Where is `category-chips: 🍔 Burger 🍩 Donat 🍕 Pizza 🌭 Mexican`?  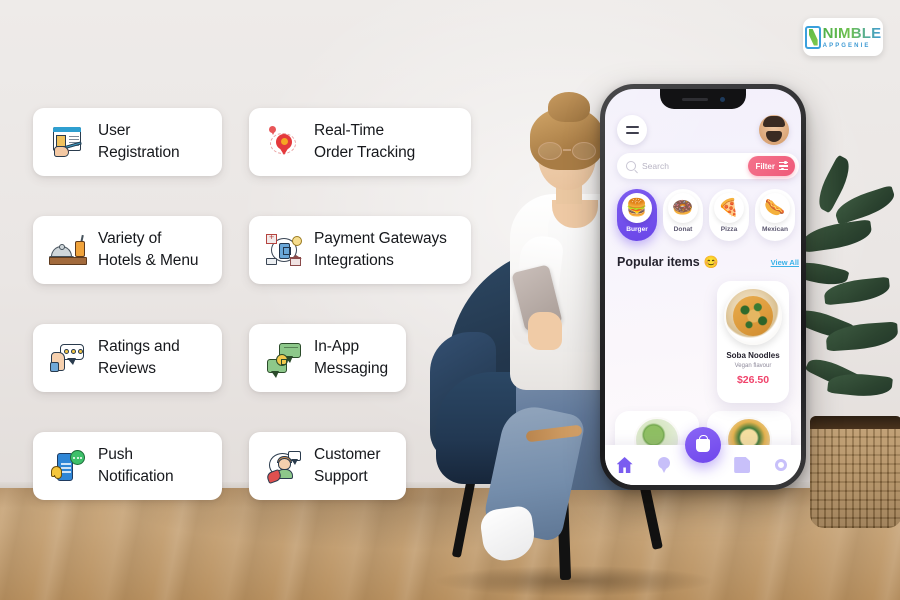 category-chips: 🍔 Burger 🍩 Donat 🍕 Pizza 🌭 Mexican is located at coordinates (706, 215).